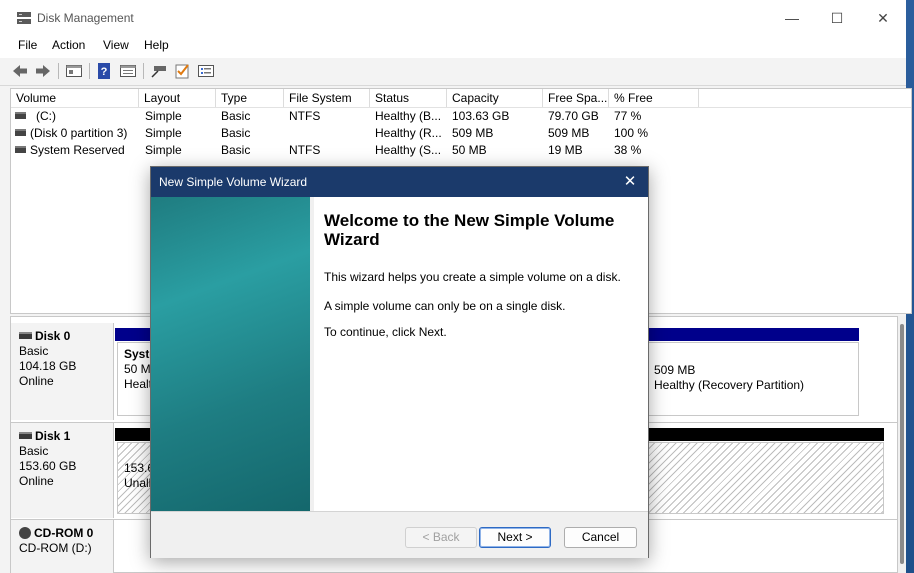 The height and width of the screenshot is (573, 914). I want to click on recovery-partition: 509 MB Healthy (Recovery Partition), so click(753, 379).